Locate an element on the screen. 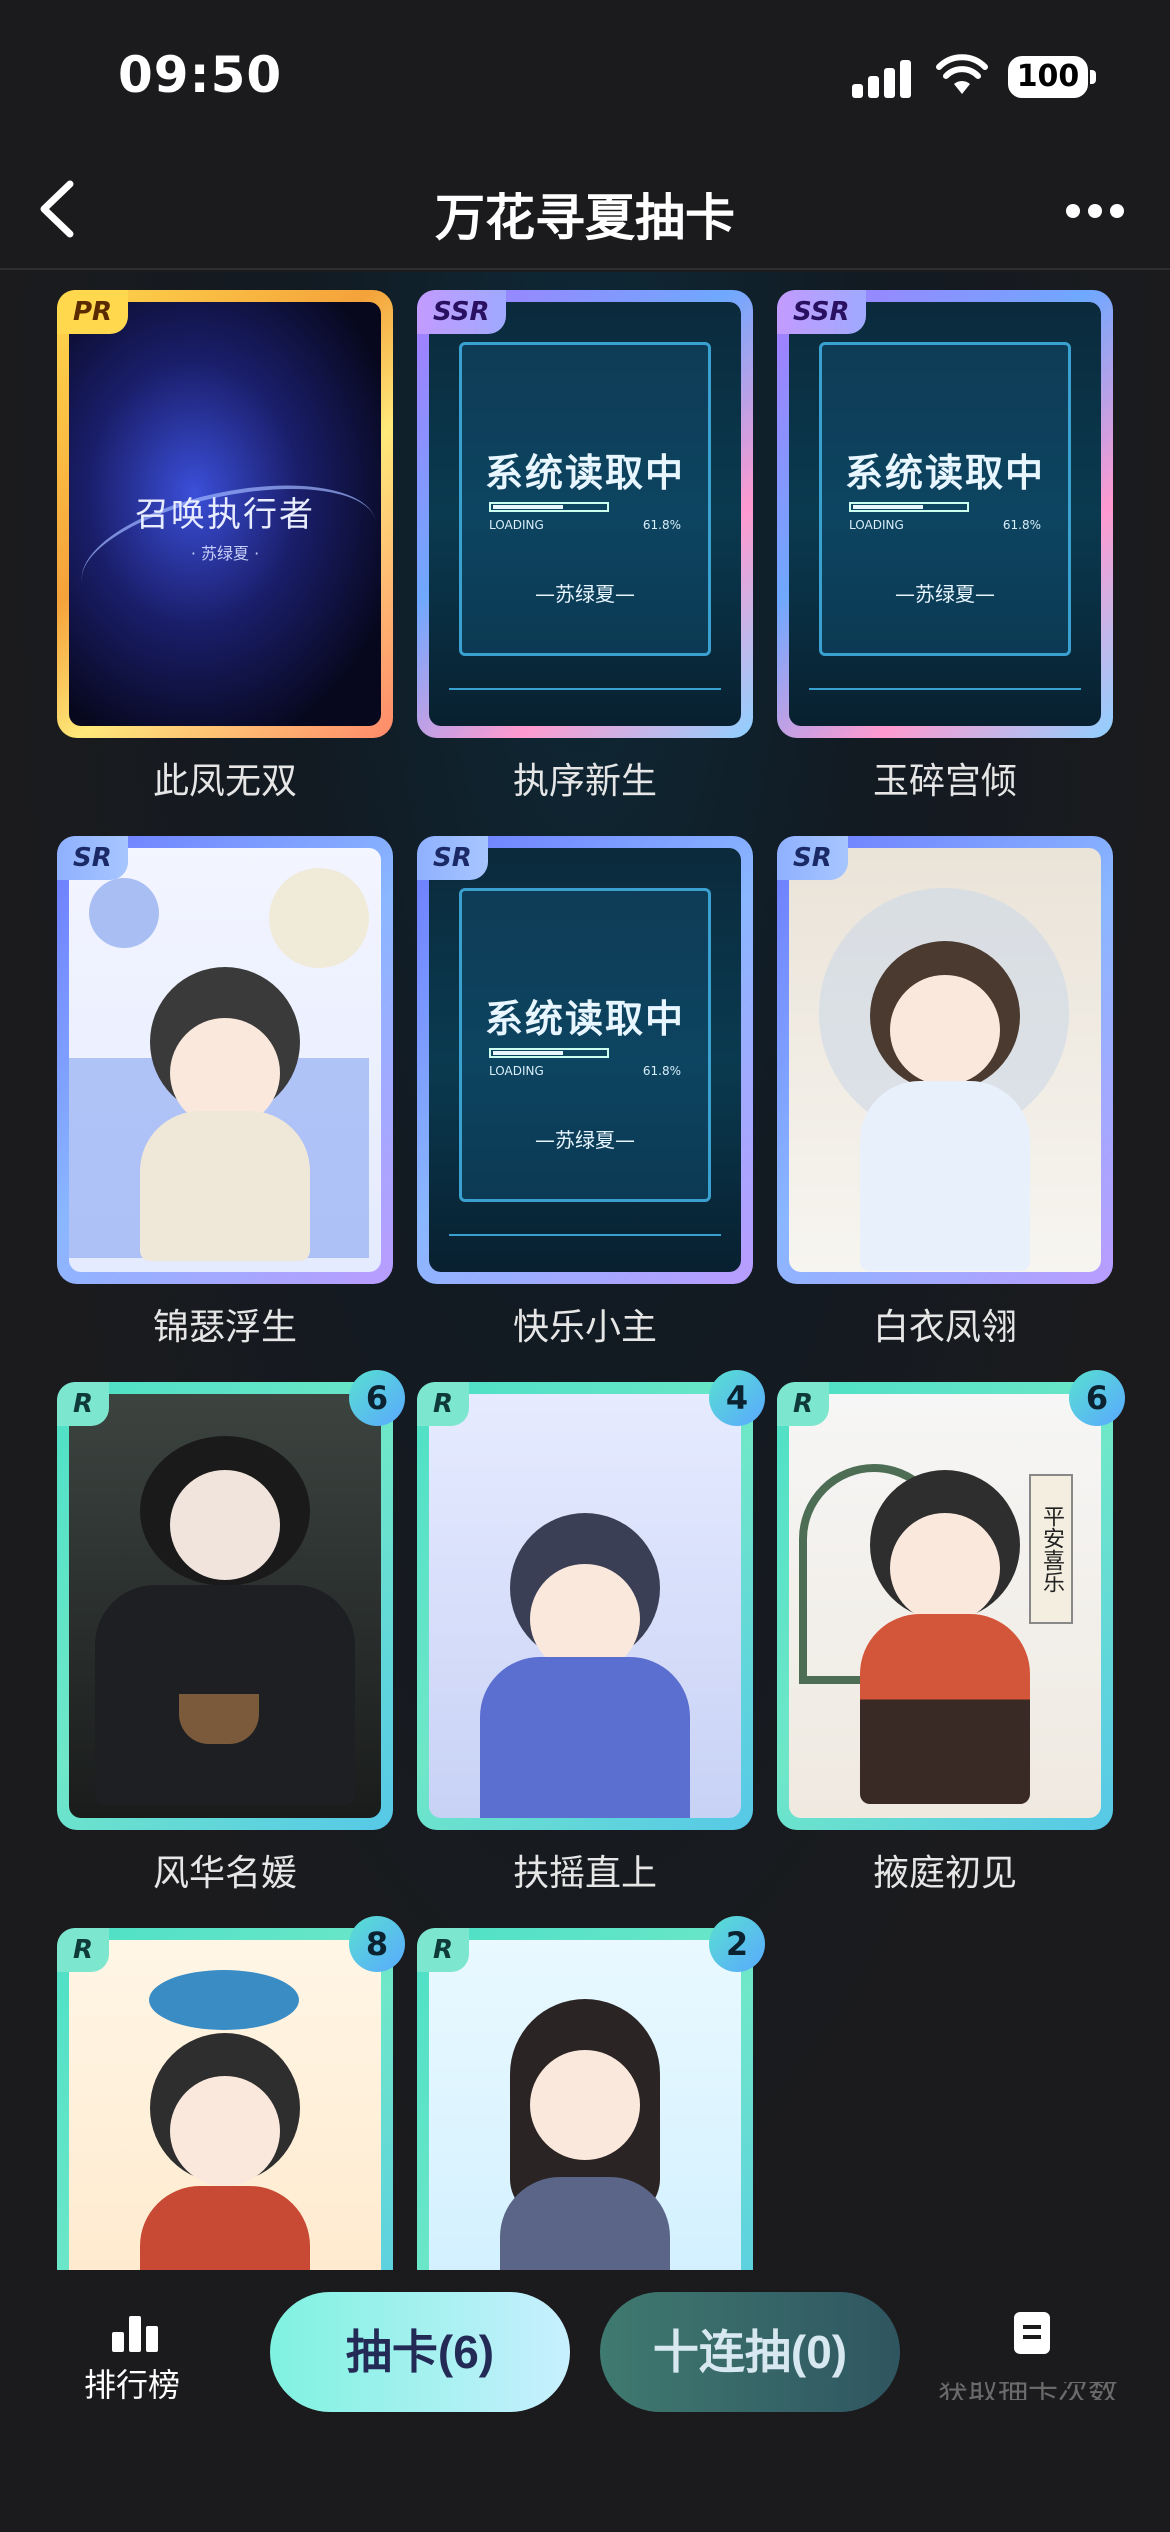 Image resolution: width=1170 pixels, height=2532 pixels. art-subtitle: · 苏绿夏 · is located at coordinates (225, 553).